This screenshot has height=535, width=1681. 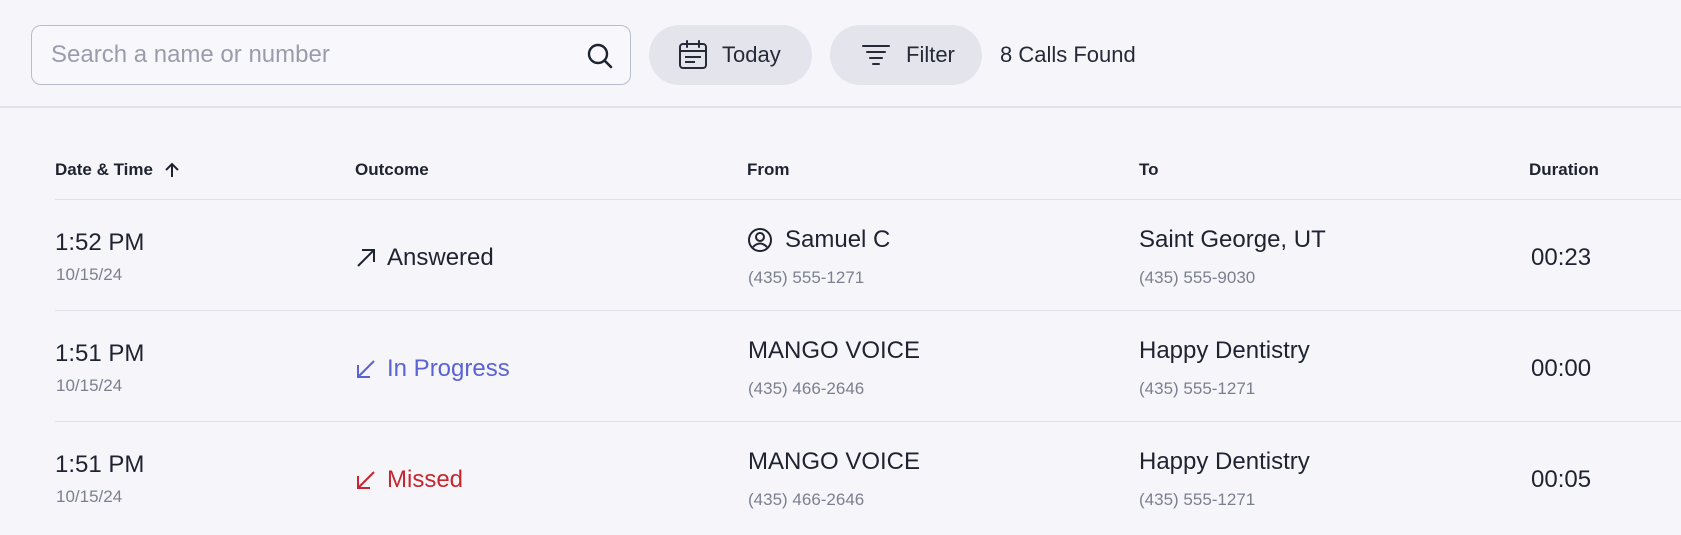 What do you see at coordinates (311, 55) in the screenshot?
I see `search-input` at bounding box center [311, 55].